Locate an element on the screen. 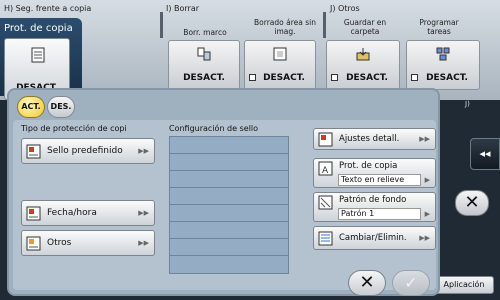 The height and width of the screenshot is (300, 500). section-h-label: H) Seg. frente a copia is located at coordinates (48, 8).